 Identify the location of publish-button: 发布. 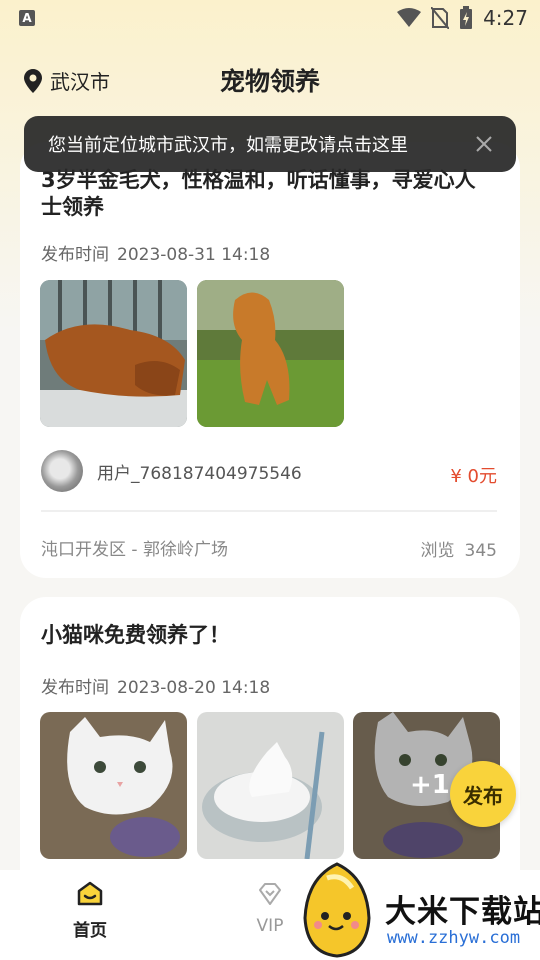
(483, 794).